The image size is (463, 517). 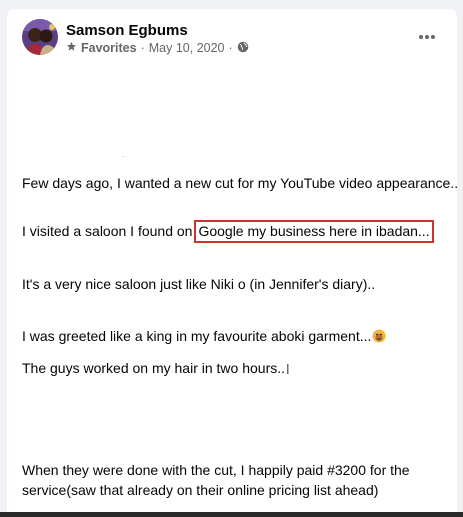 I want to click on post-date: May 10, 2020, so click(x=187, y=48).